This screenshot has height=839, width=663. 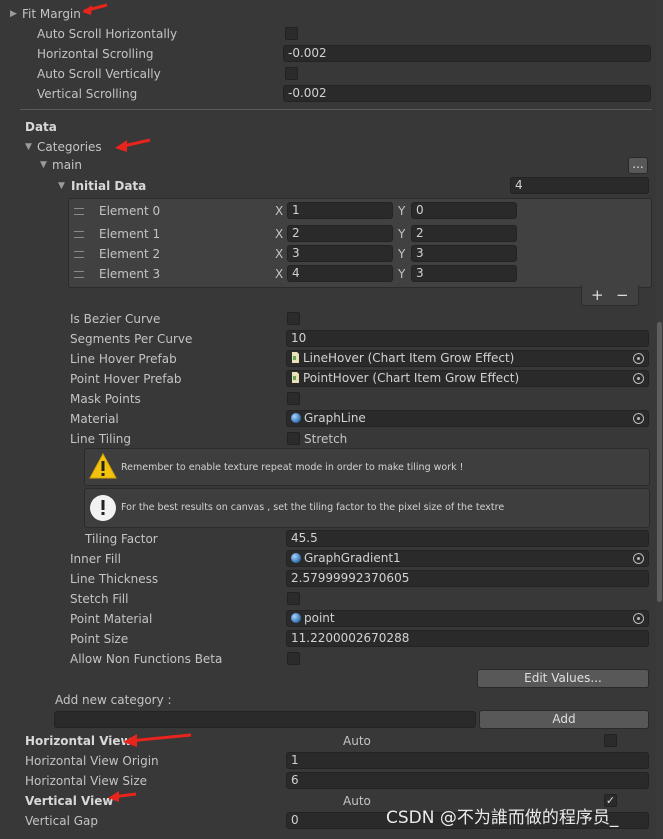 I want to click on h-scrolling-field: -0.002, so click(x=467, y=53).